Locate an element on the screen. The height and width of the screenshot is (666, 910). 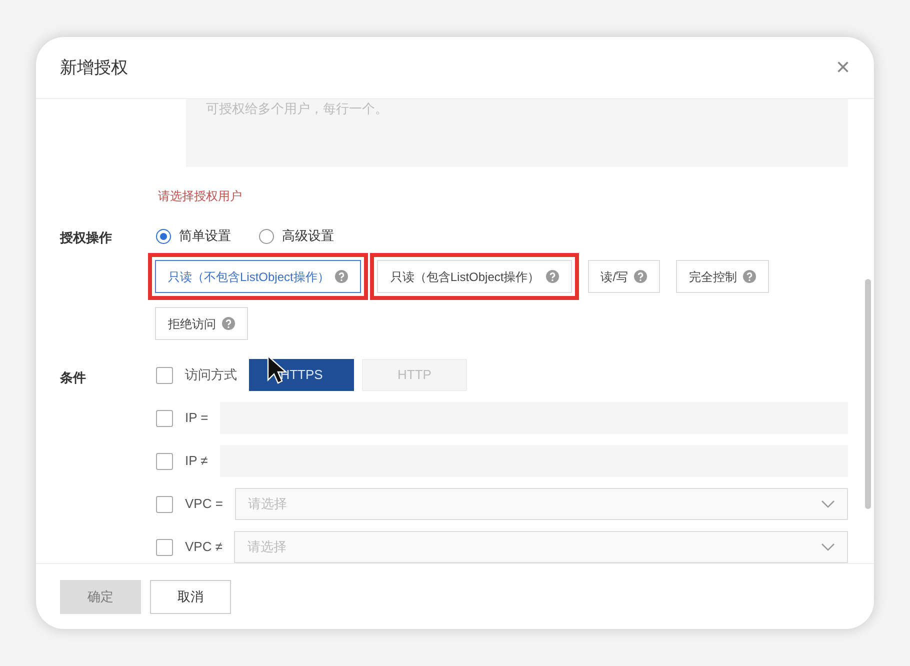
protocol-toggle: HTTPS is located at coordinates (301, 375).